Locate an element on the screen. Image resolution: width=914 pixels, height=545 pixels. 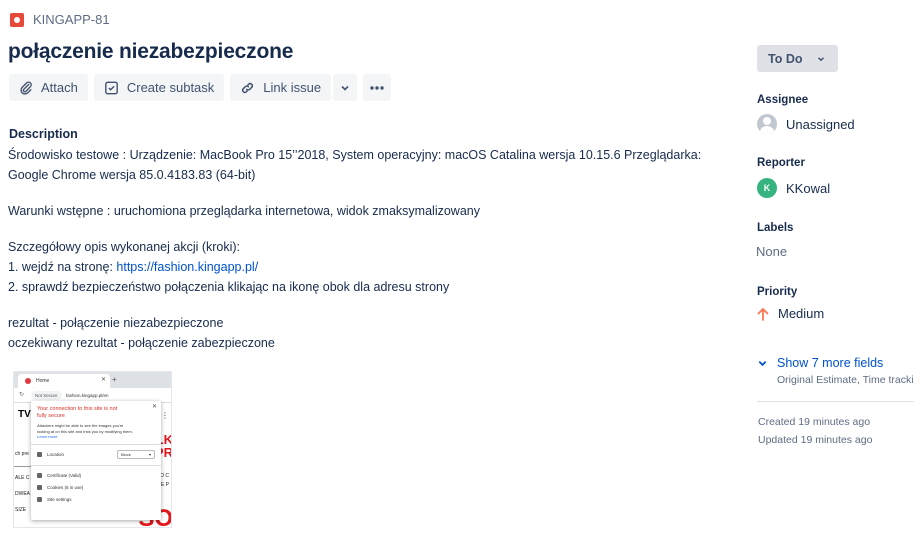
thumb-tab-strip: Home ✕ + is located at coordinates (92, 380).